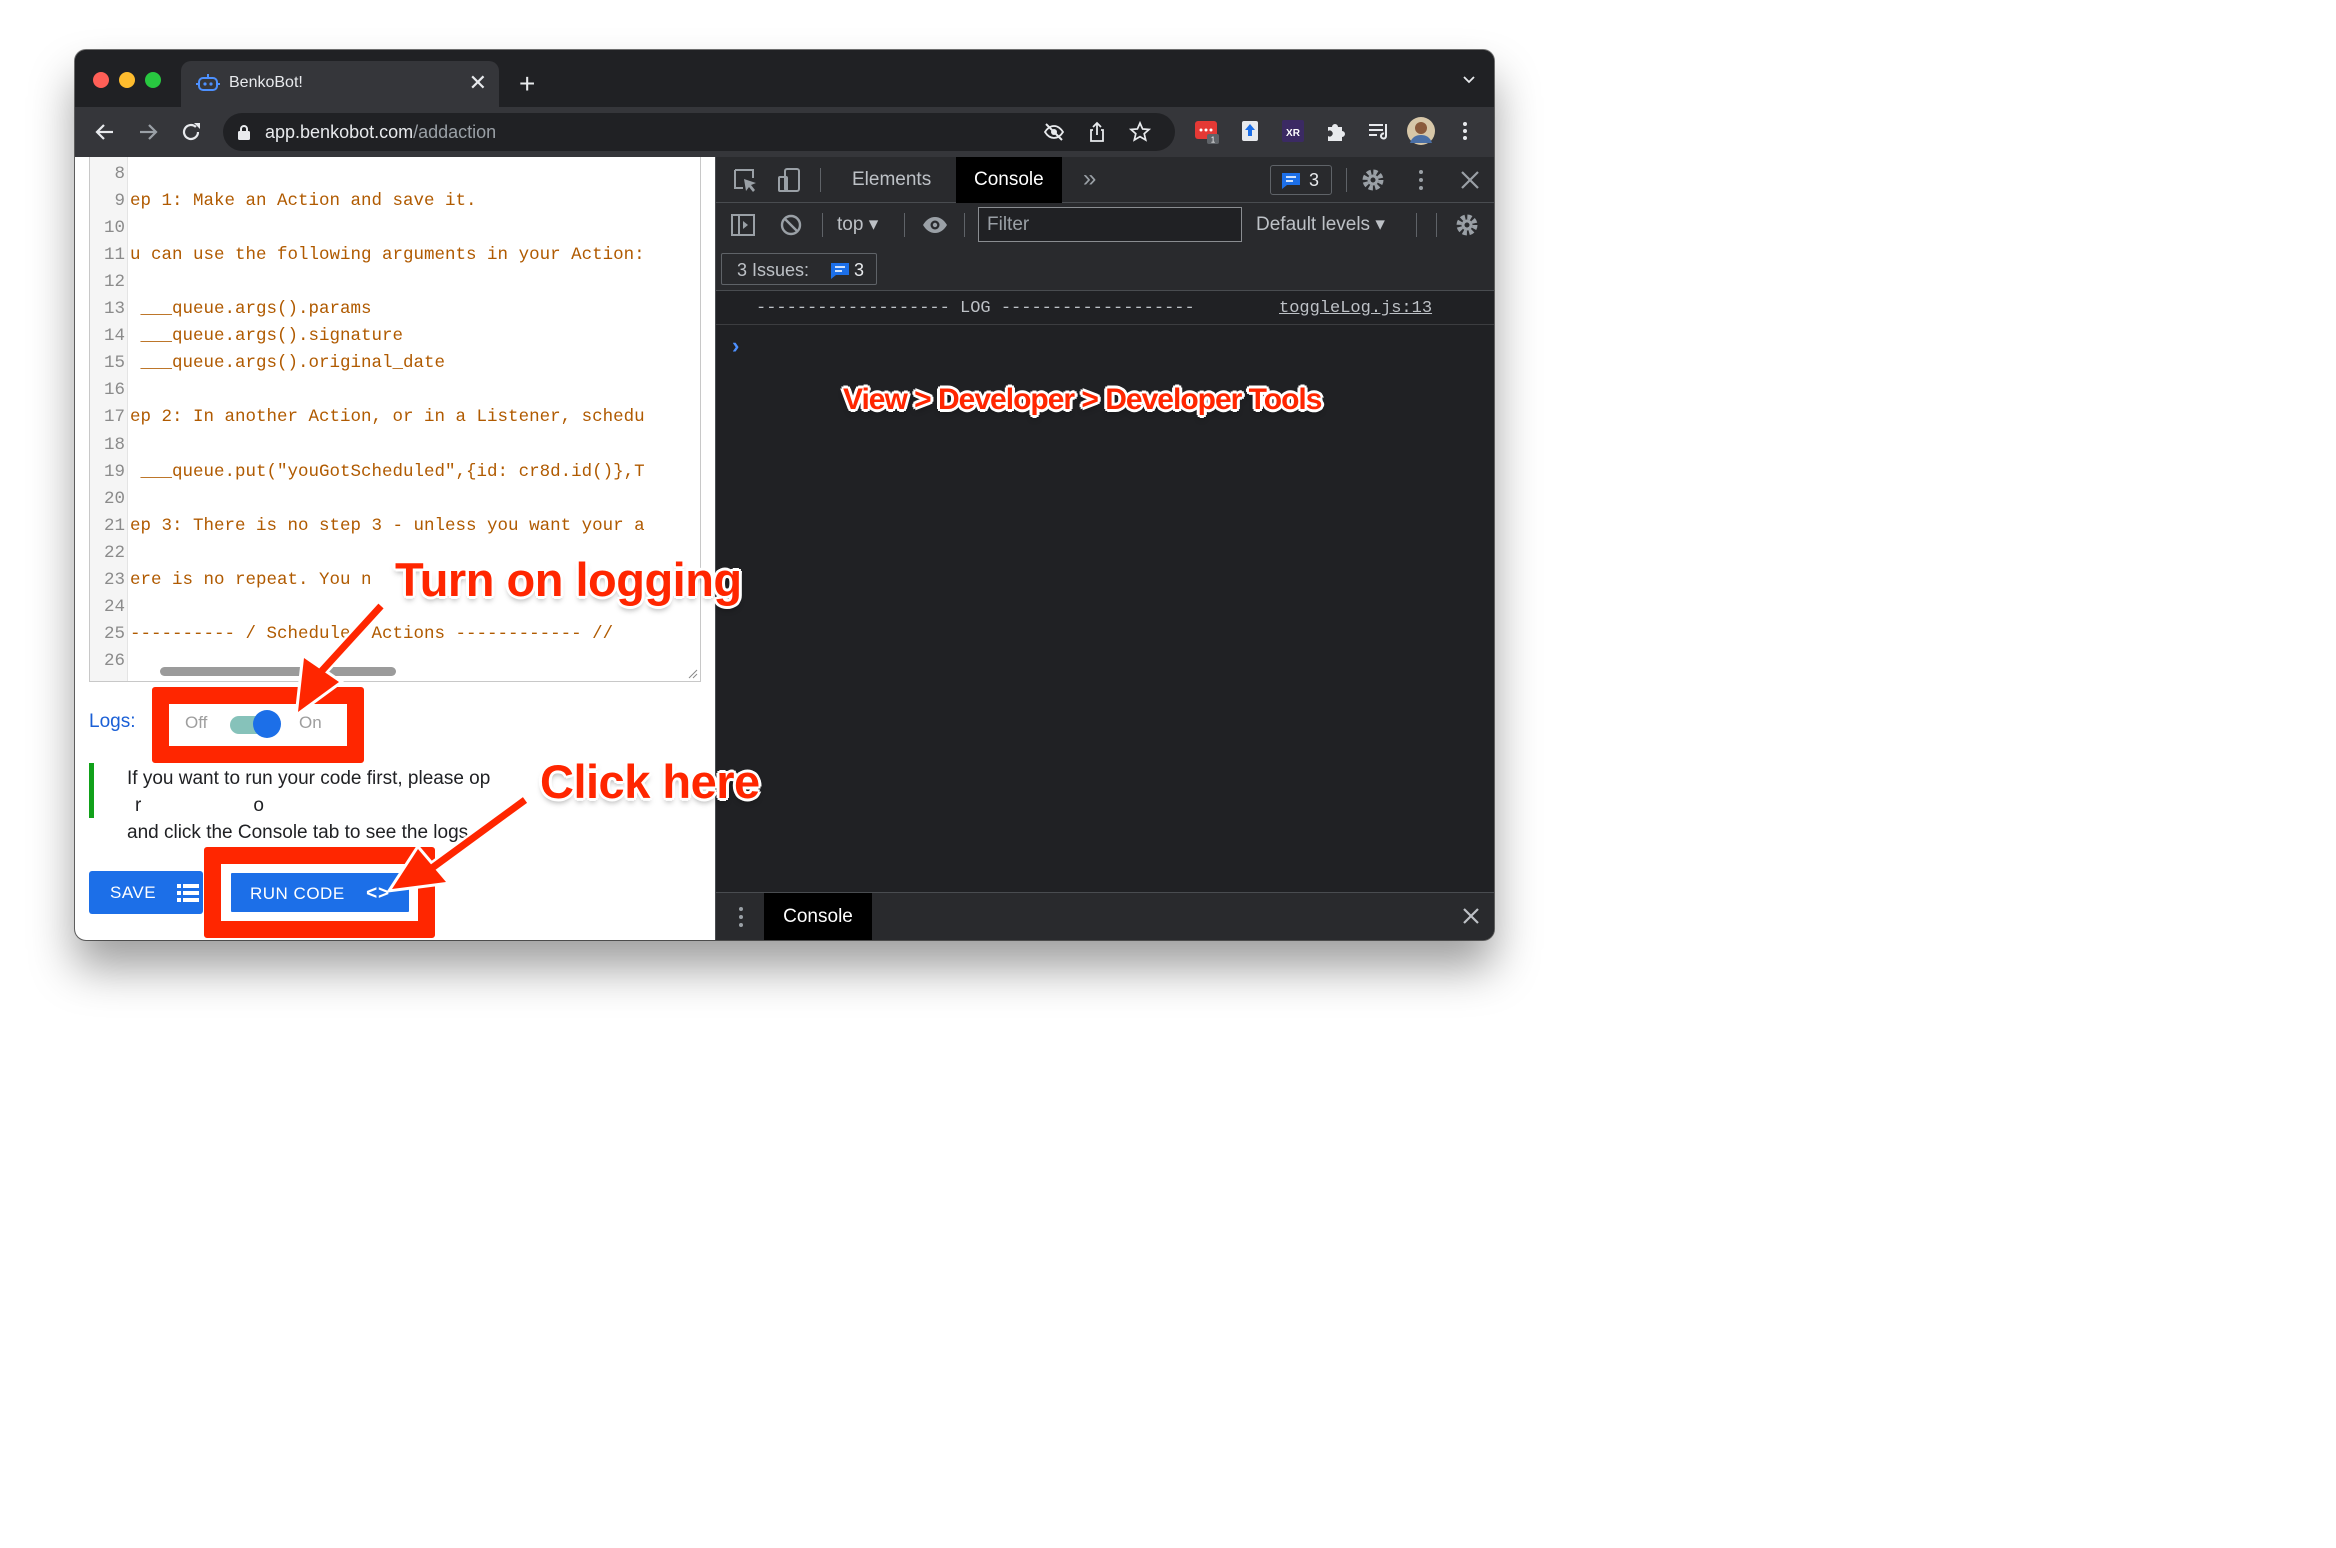 This screenshot has width=2336, height=1548. What do you see at coordinates (114, 633) in the screenshot?
I see `line-number: 25` at bounding box center [114, 633].